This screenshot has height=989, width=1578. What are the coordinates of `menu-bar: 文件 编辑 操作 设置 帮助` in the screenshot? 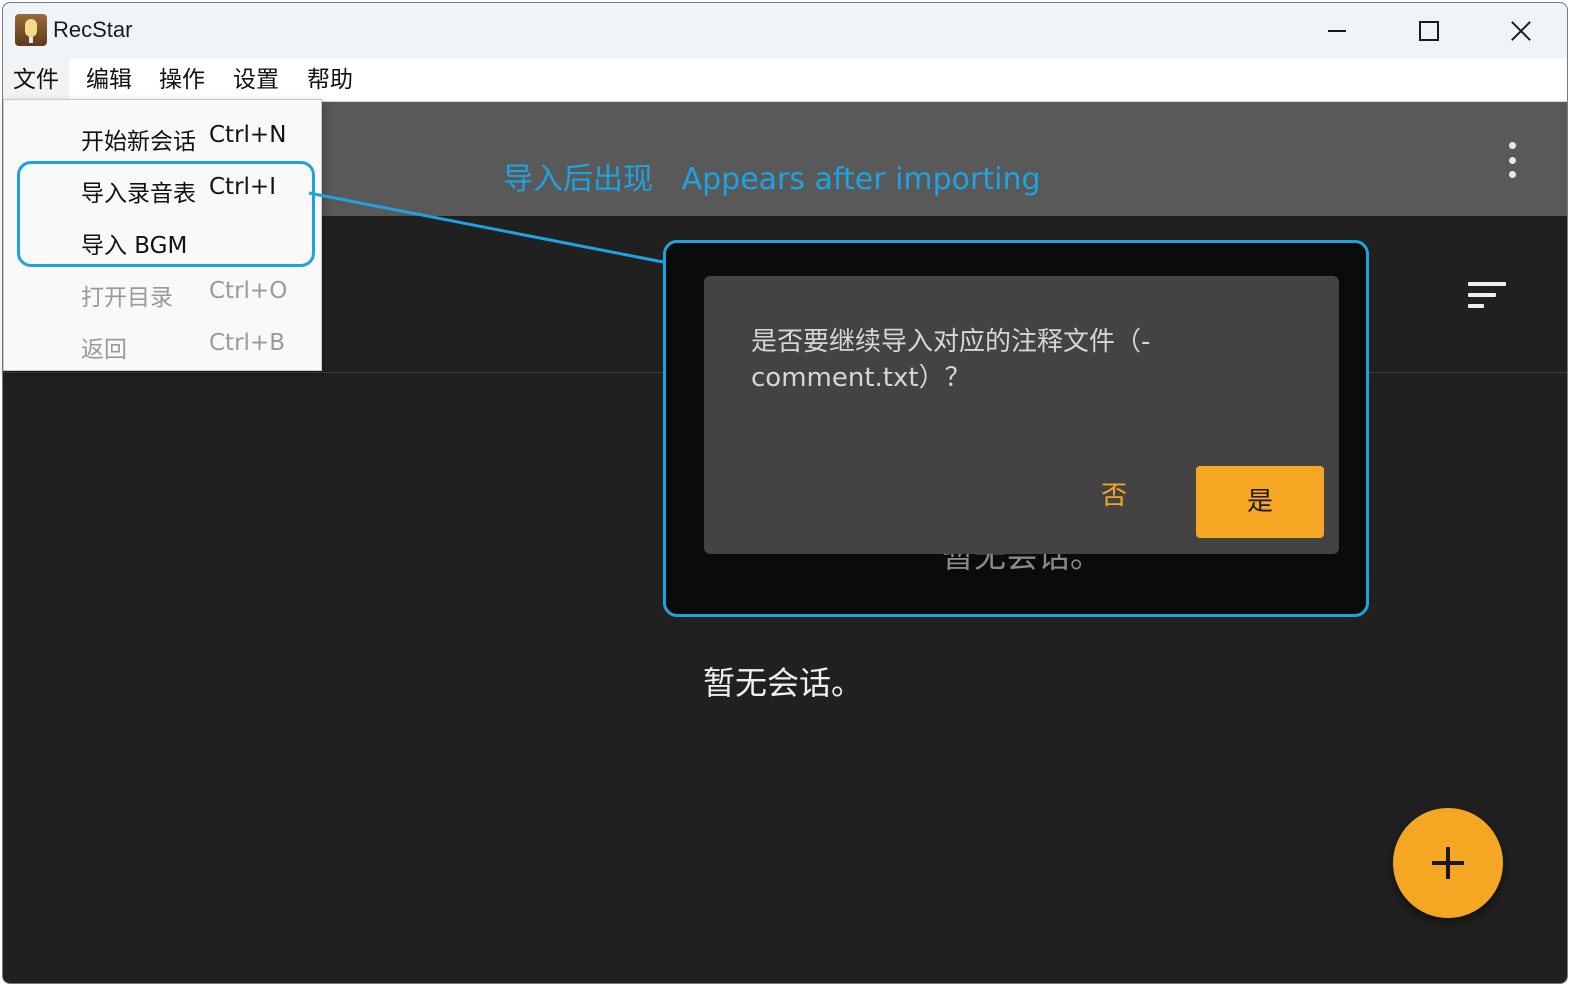 It's located at (785, 80).